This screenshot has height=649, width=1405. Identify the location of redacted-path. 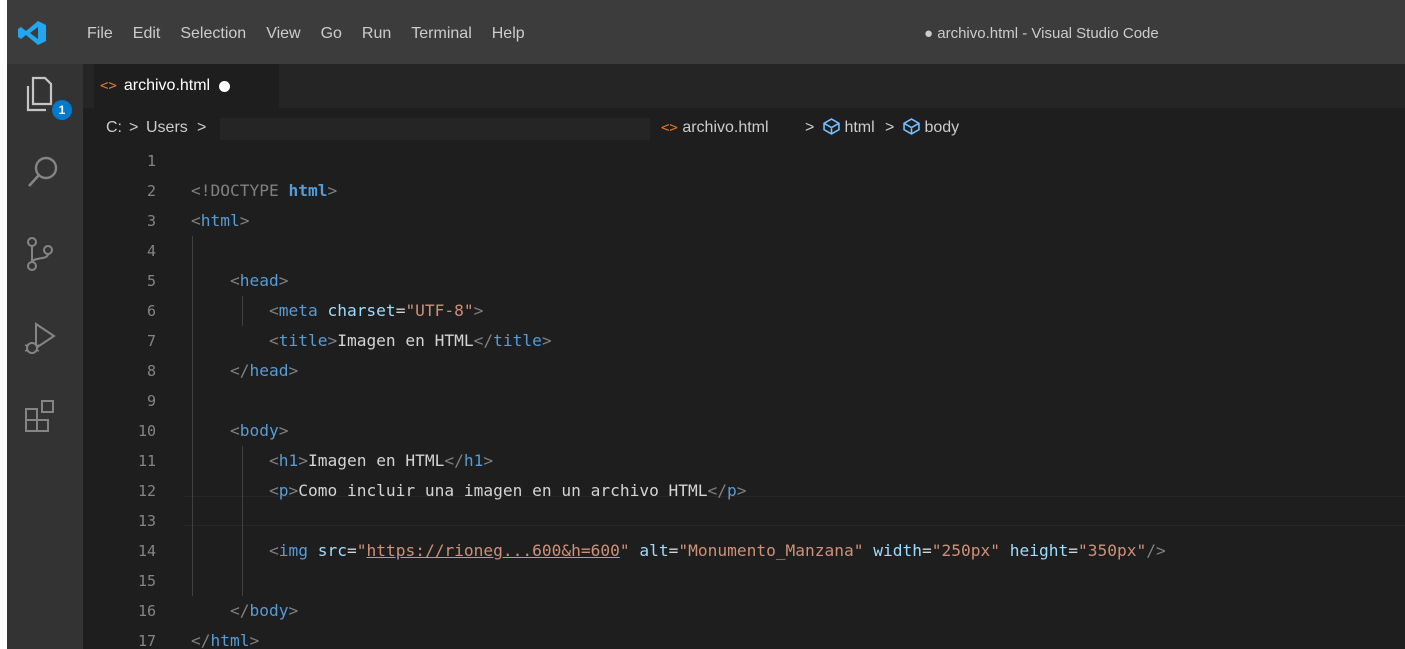
(435, 129).